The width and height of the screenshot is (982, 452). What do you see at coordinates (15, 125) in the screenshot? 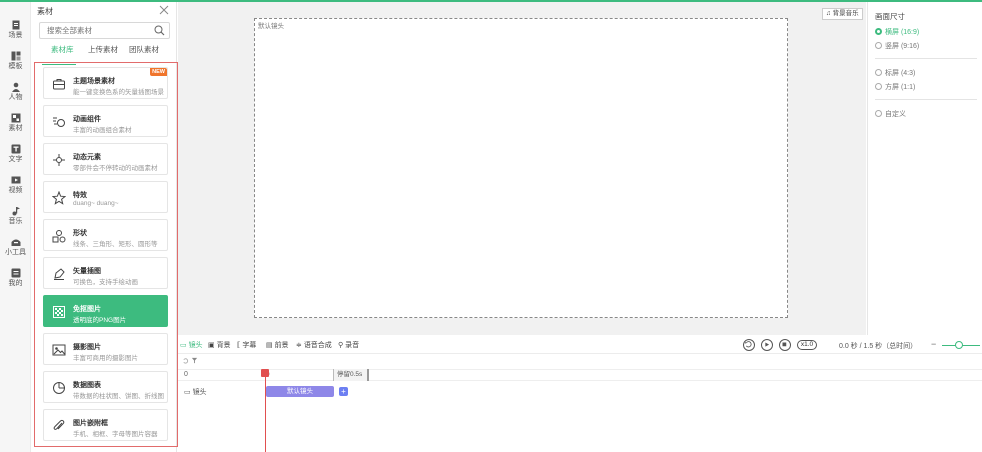
I see `nav-item-material: 素材` at bounding box center [15, 125].